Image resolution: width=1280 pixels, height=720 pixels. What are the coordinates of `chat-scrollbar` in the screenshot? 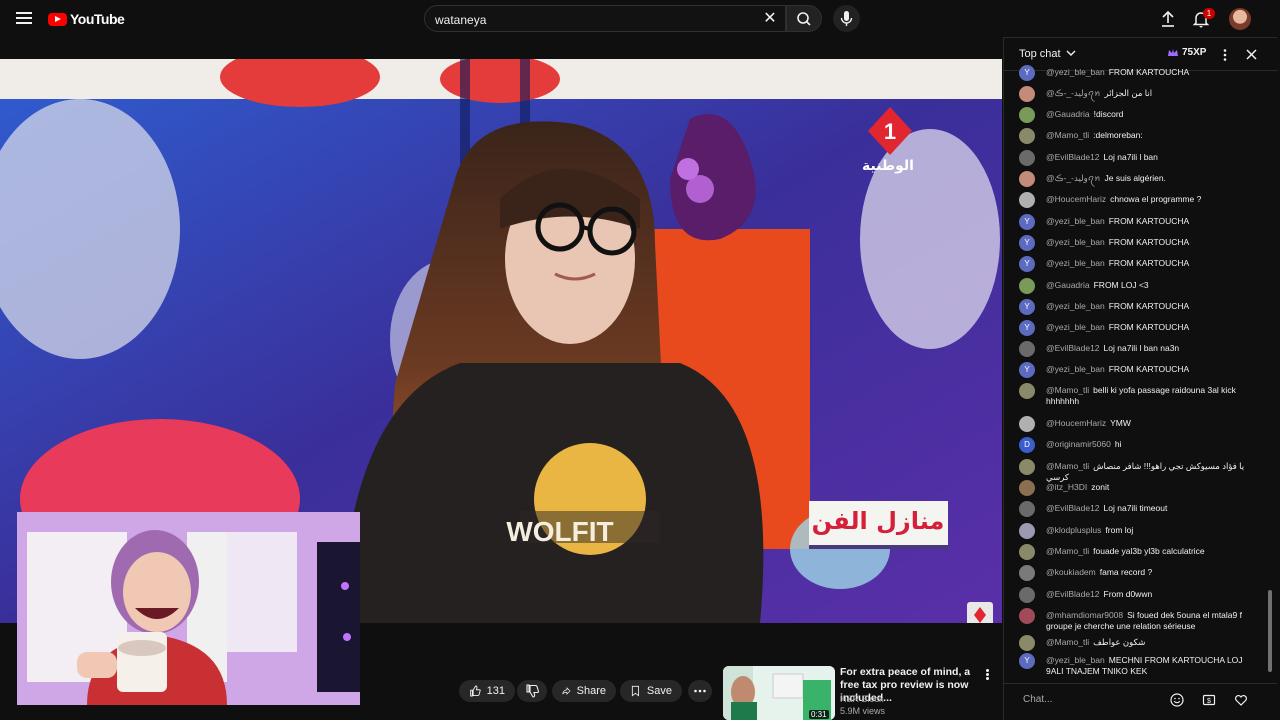 It's located at (1270, 373).